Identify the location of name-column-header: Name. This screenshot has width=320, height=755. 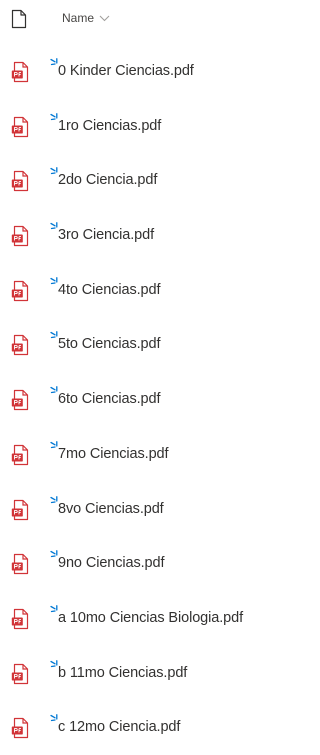
(86, 18).